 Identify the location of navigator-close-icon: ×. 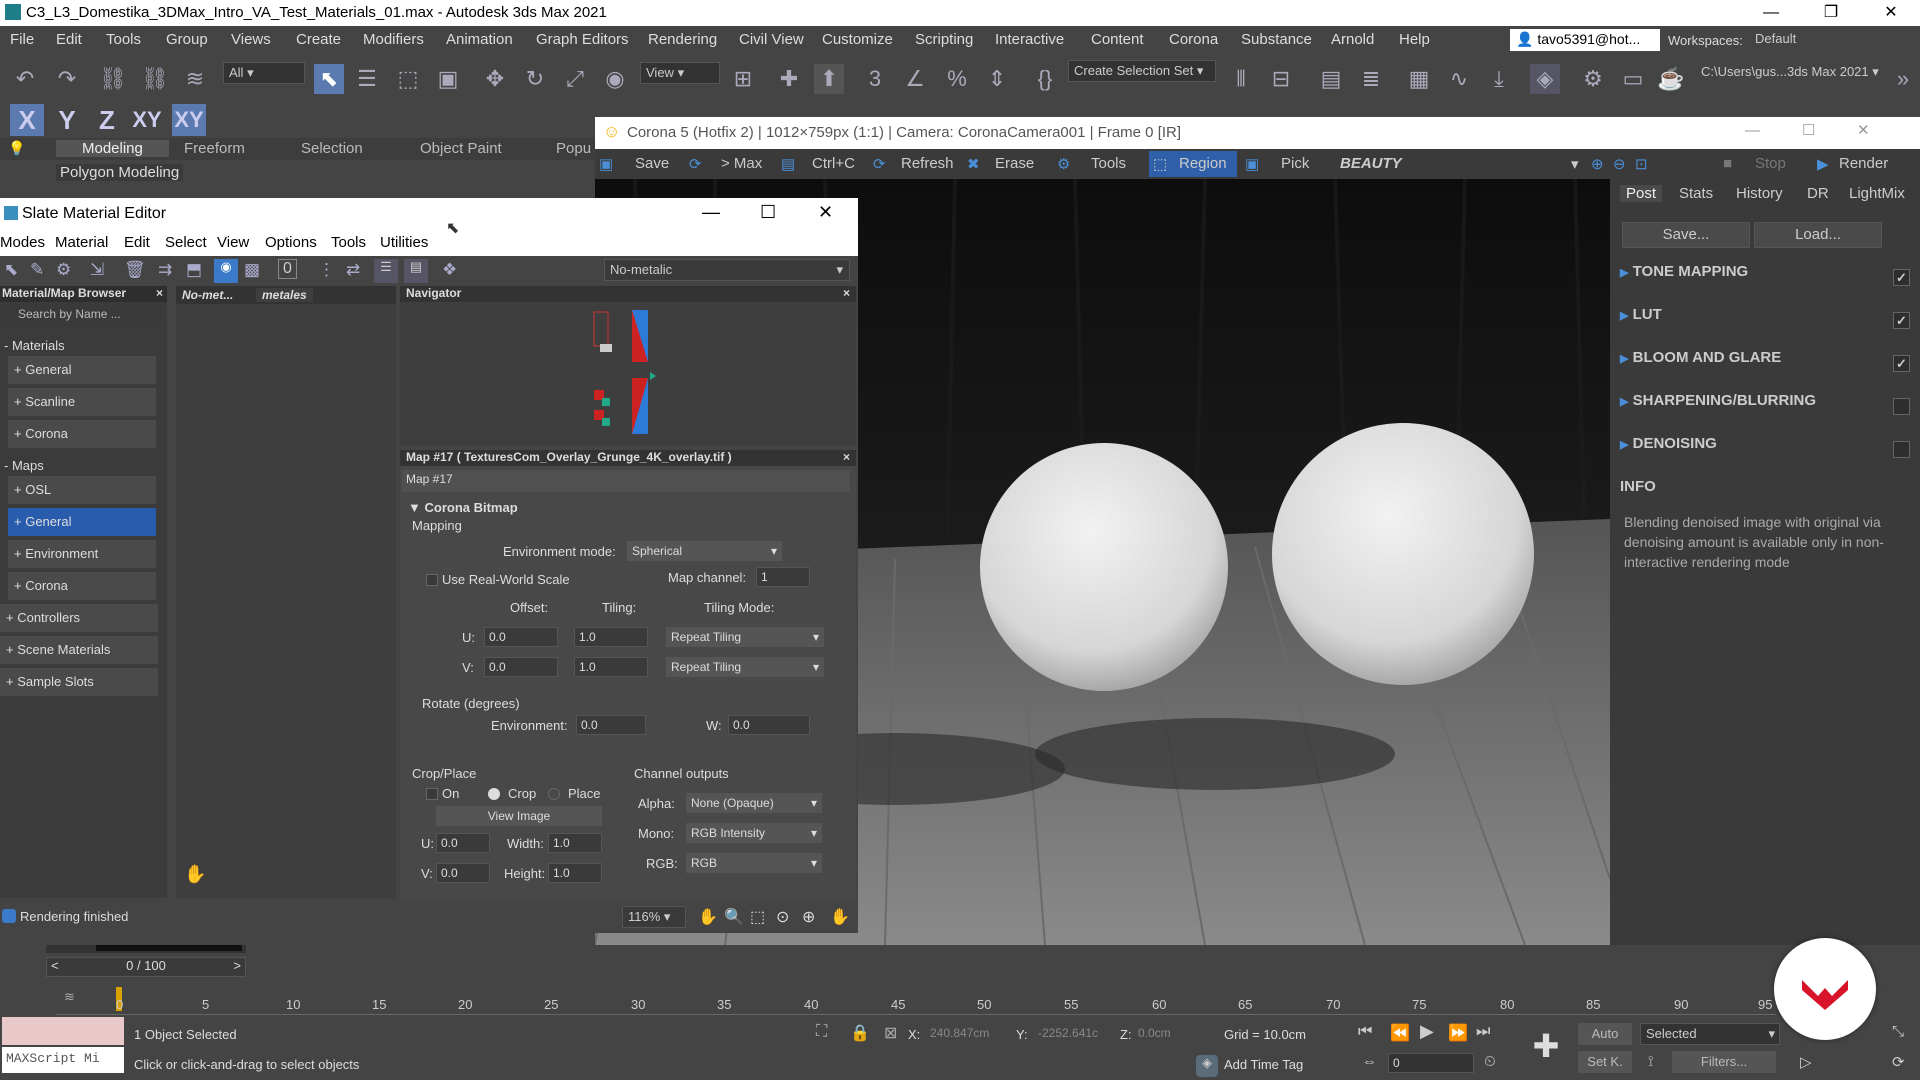
(846, 293).